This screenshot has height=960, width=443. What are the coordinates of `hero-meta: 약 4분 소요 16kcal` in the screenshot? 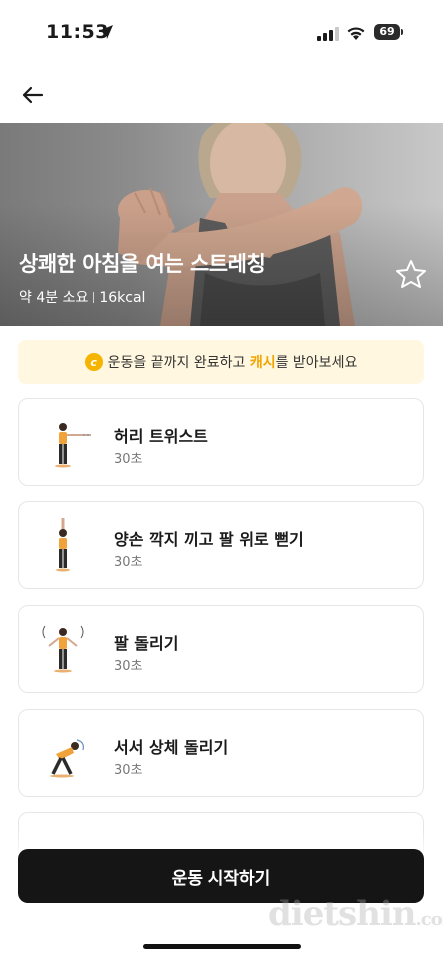 It's located at (82, 297).